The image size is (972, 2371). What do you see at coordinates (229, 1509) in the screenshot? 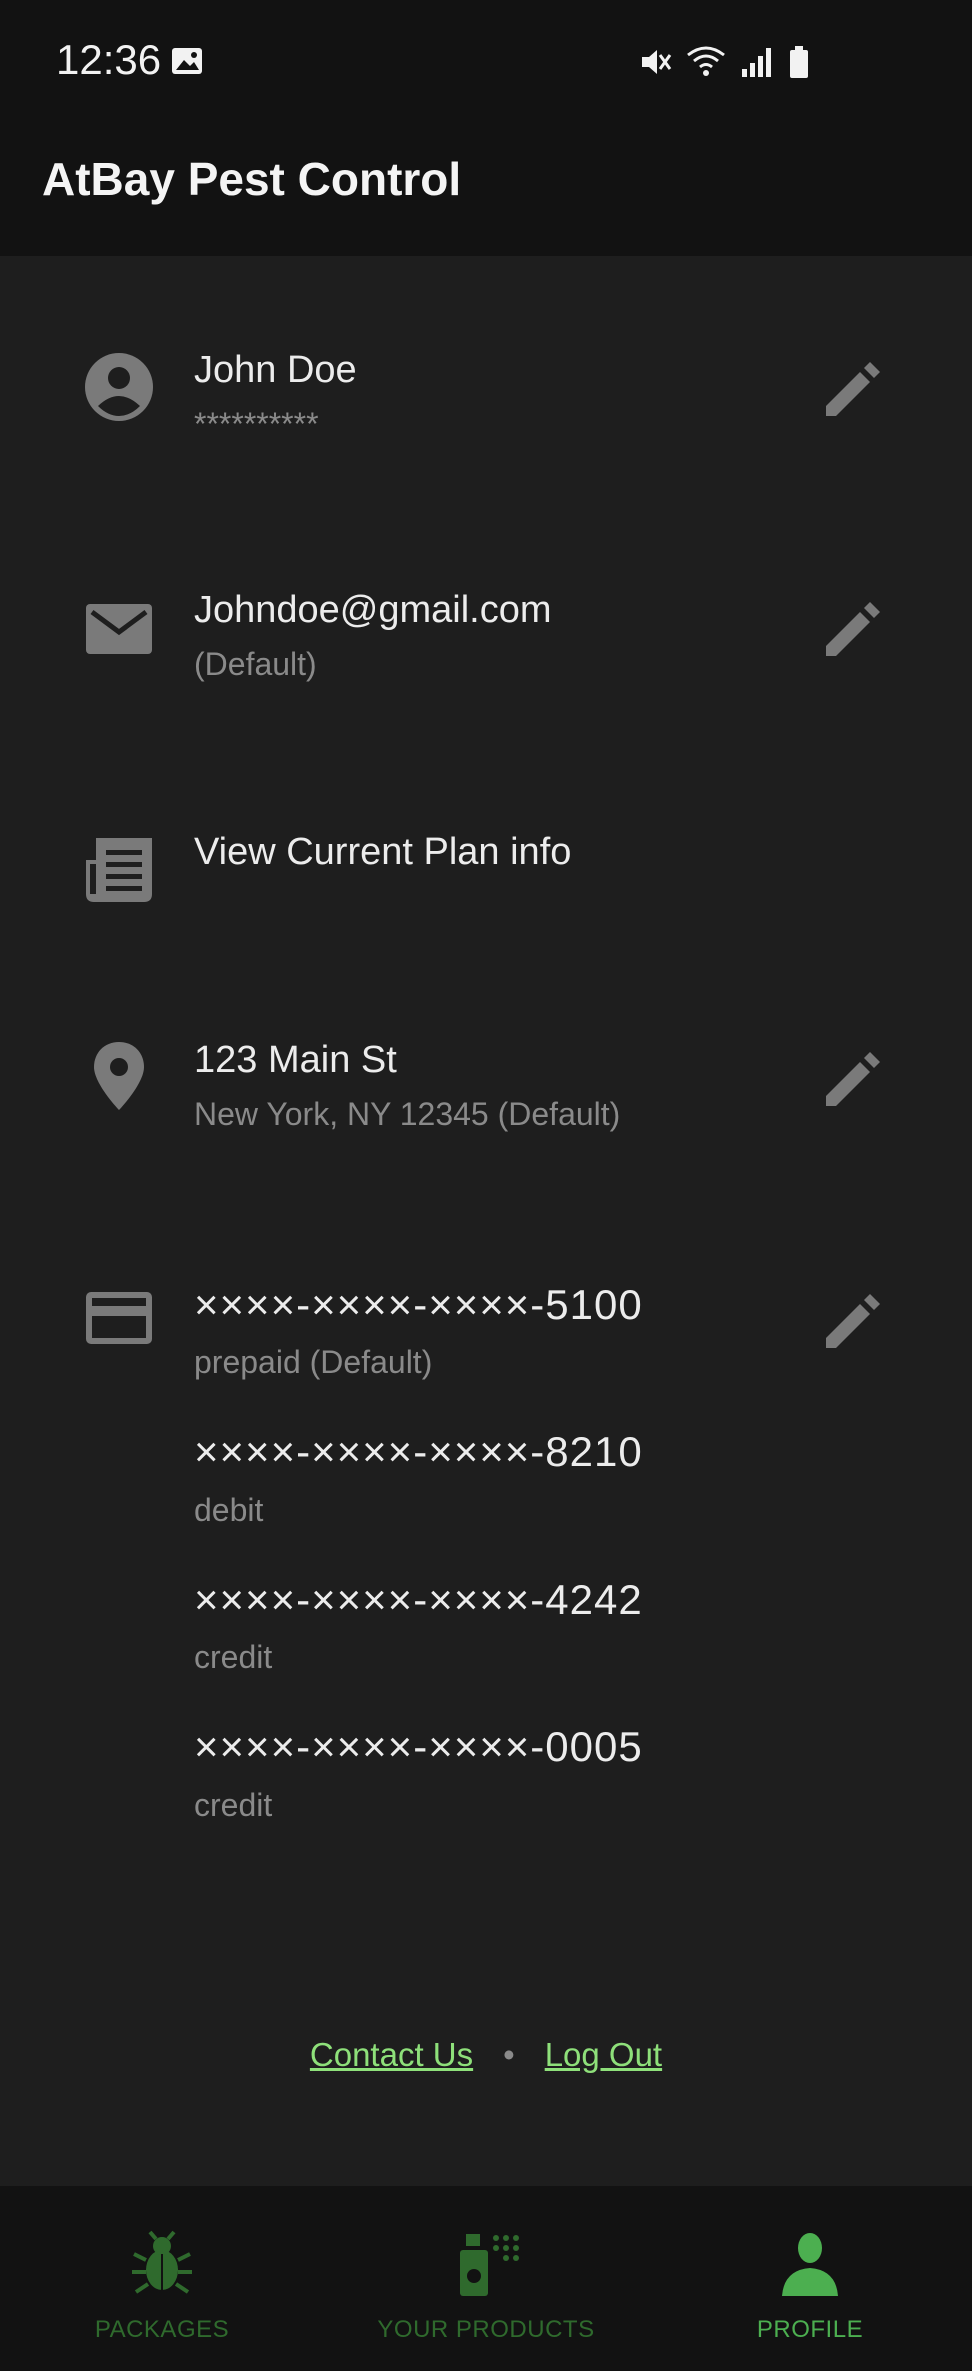
I see `card-type: debit` at bounding box center [229, 1509].